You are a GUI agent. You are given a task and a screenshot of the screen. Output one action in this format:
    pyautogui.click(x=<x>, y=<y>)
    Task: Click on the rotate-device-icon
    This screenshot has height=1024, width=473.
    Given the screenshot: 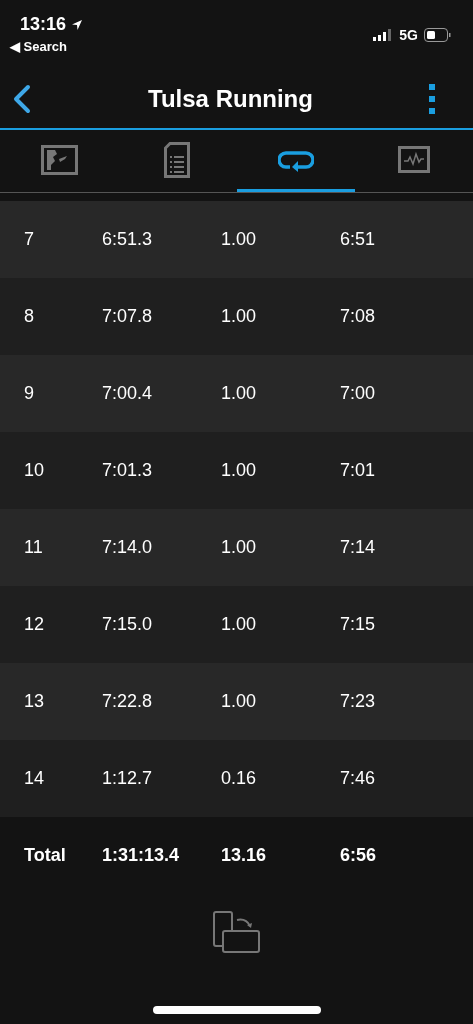 What is the action you would take?
    pyautogui.click(x=236, y=932)
    